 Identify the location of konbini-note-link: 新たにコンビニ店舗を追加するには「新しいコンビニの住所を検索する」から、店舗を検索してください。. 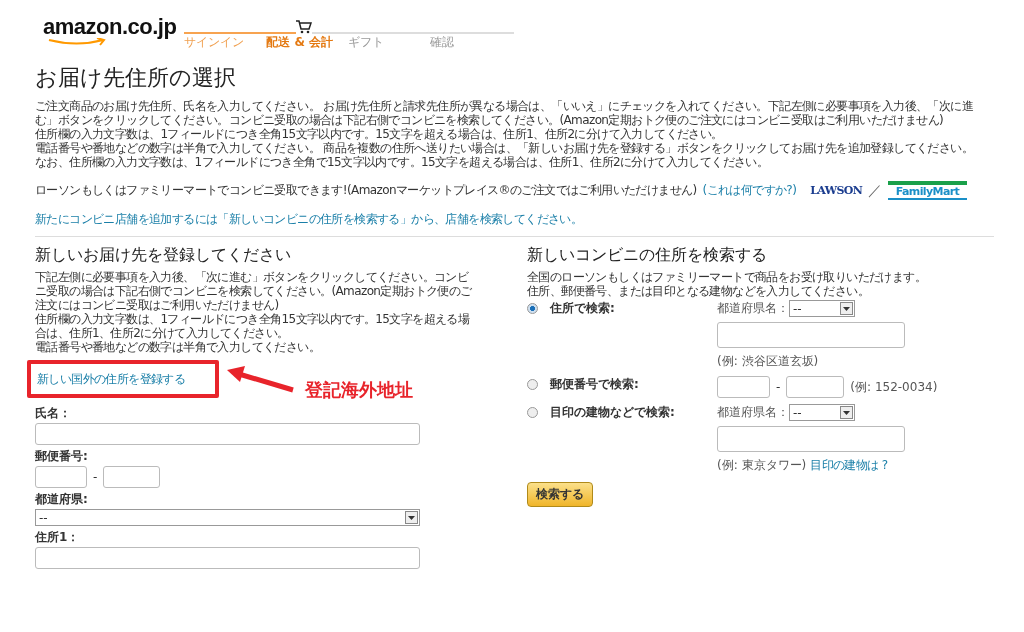
(309, 219).